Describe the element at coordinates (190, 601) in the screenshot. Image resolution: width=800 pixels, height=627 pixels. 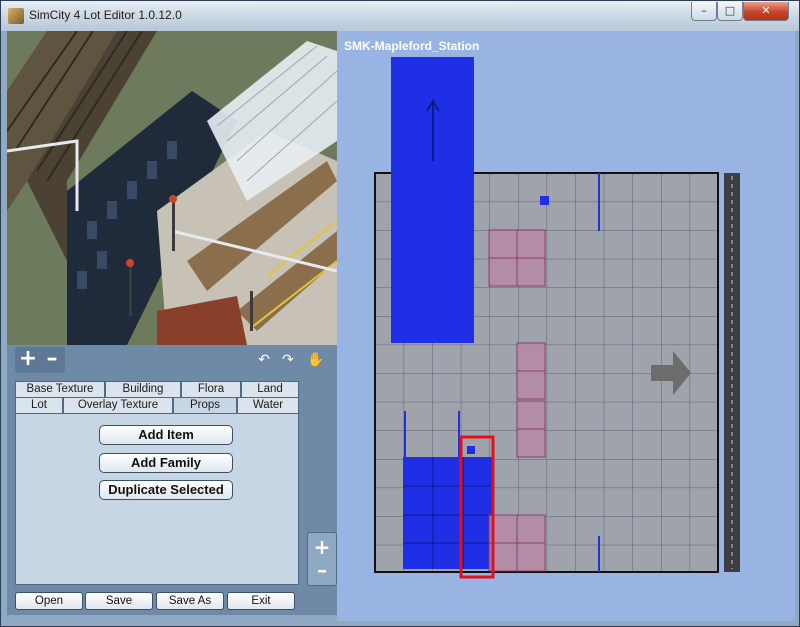
I see `save-as-button: Save As` at that location.